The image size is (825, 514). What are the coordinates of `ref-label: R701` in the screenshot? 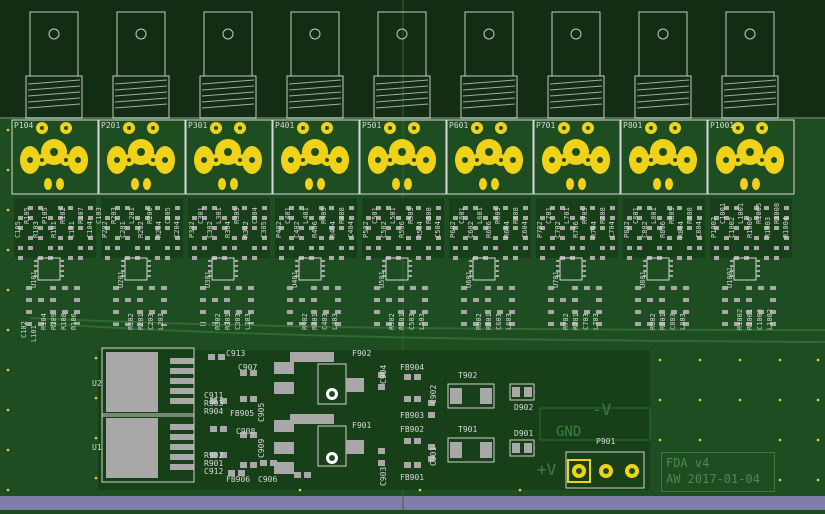 It's located at (576, 321).